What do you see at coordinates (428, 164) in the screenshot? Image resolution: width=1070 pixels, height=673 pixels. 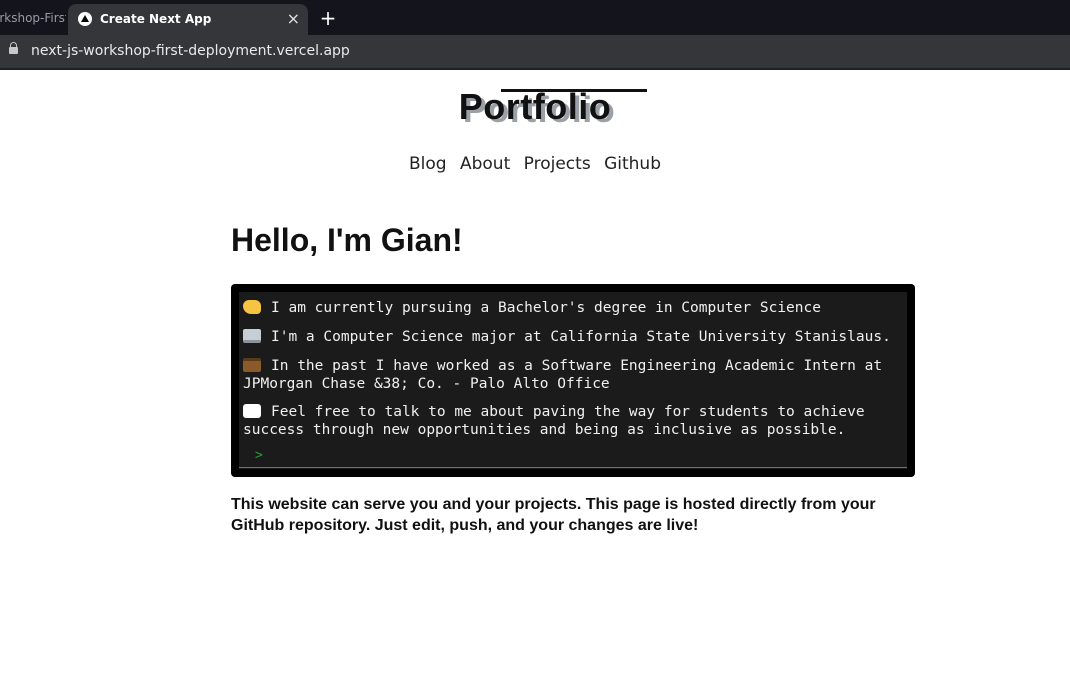 I see `nav-link-blog: Blog` at bounding box center [428, 164].